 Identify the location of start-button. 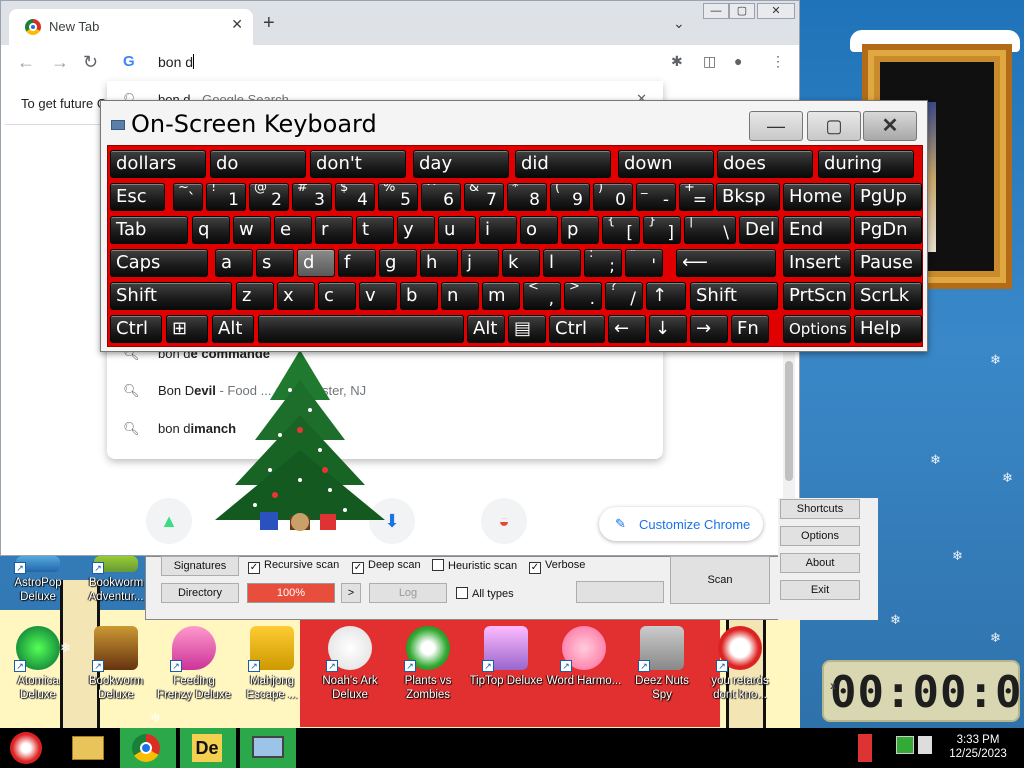
(28, 748).